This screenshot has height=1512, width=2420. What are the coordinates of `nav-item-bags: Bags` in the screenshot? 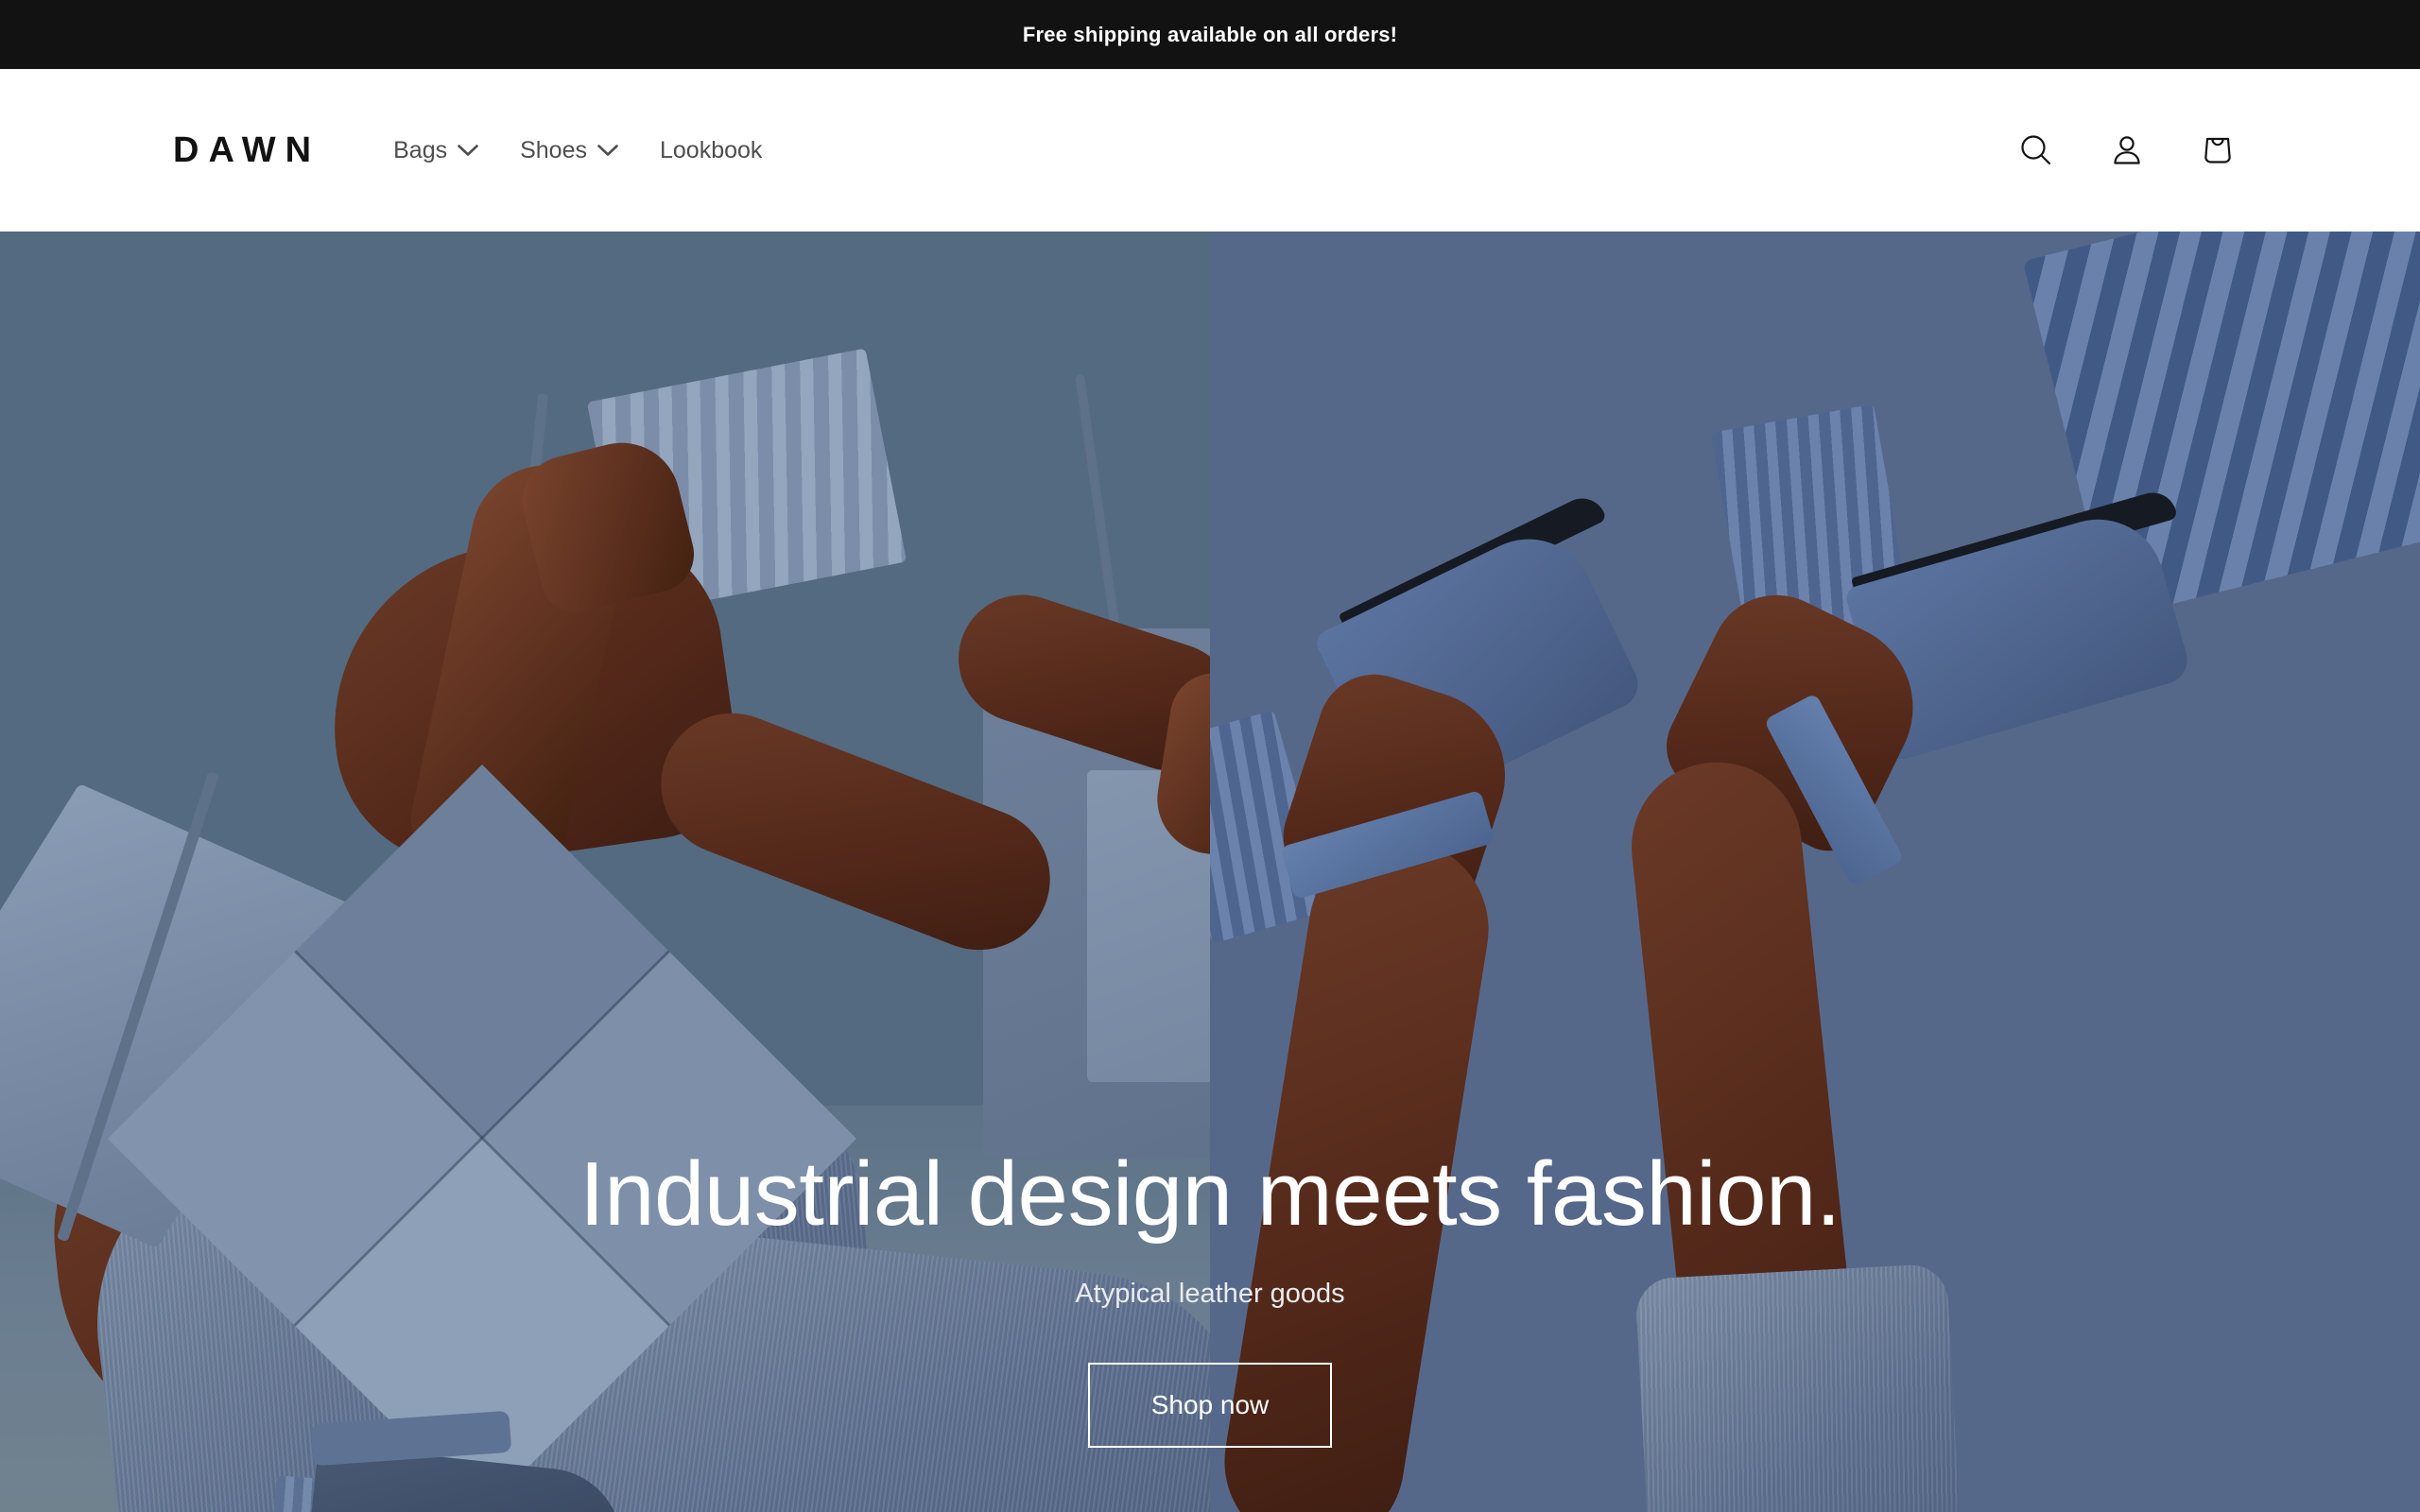 It's located at (435, 149).